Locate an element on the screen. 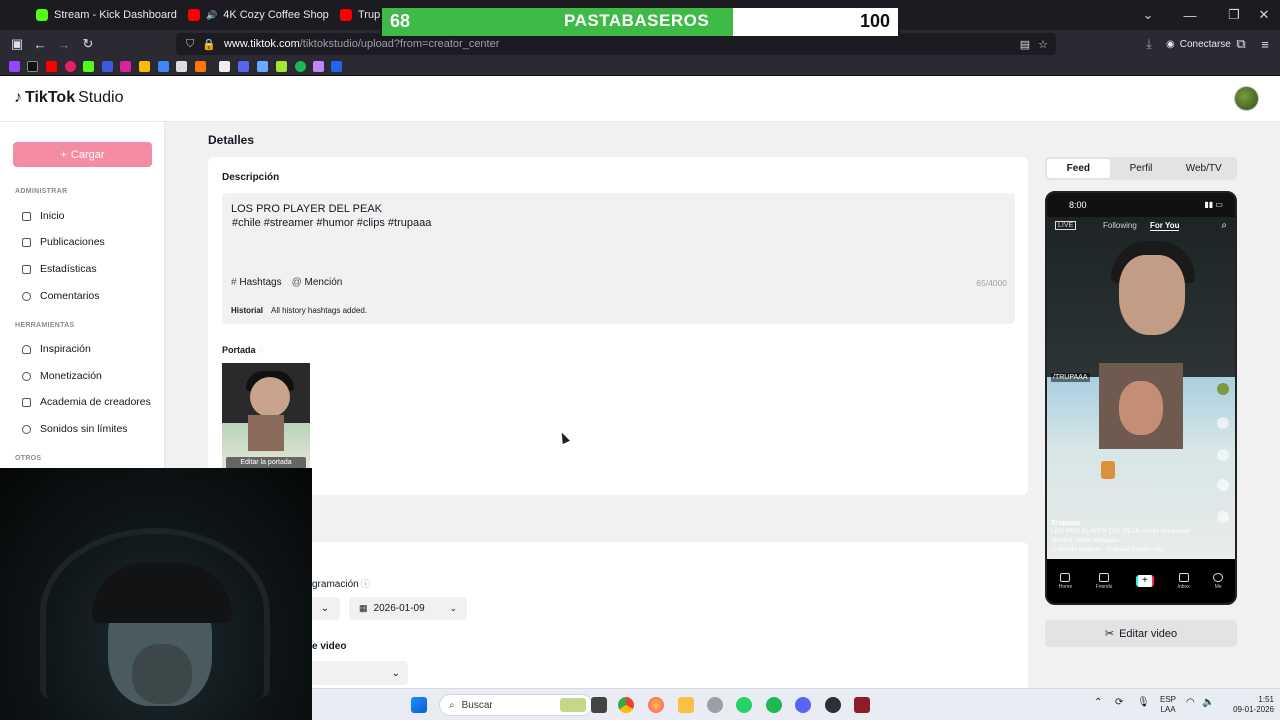 This screenshot has width=1280, height=720. history-key: Historial is located at coordinates (247, 310).